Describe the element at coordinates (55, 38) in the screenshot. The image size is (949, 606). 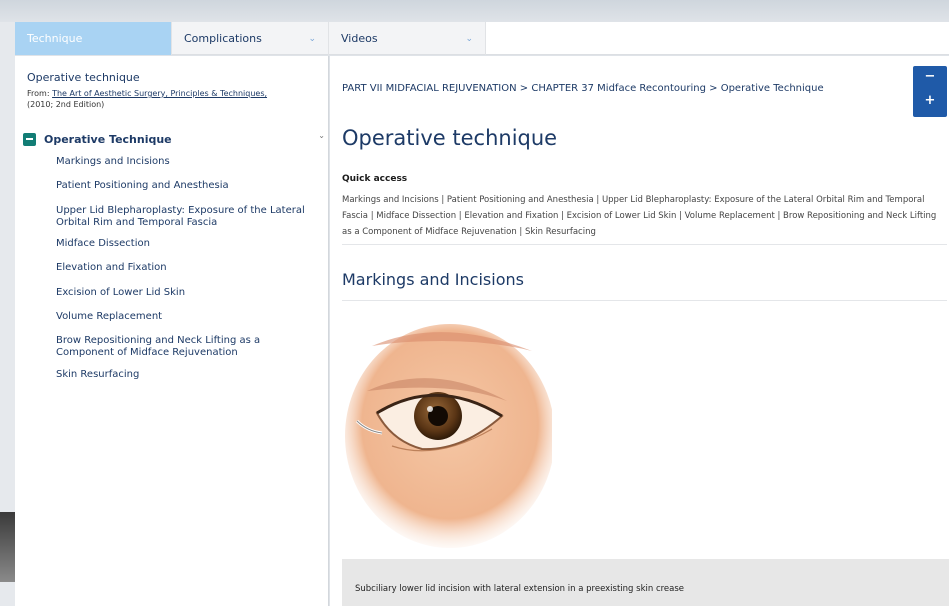
I see `tab-label: Technique` at that location.